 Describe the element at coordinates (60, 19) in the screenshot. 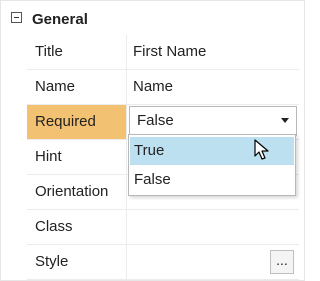

I see `section-title: General` at that location.